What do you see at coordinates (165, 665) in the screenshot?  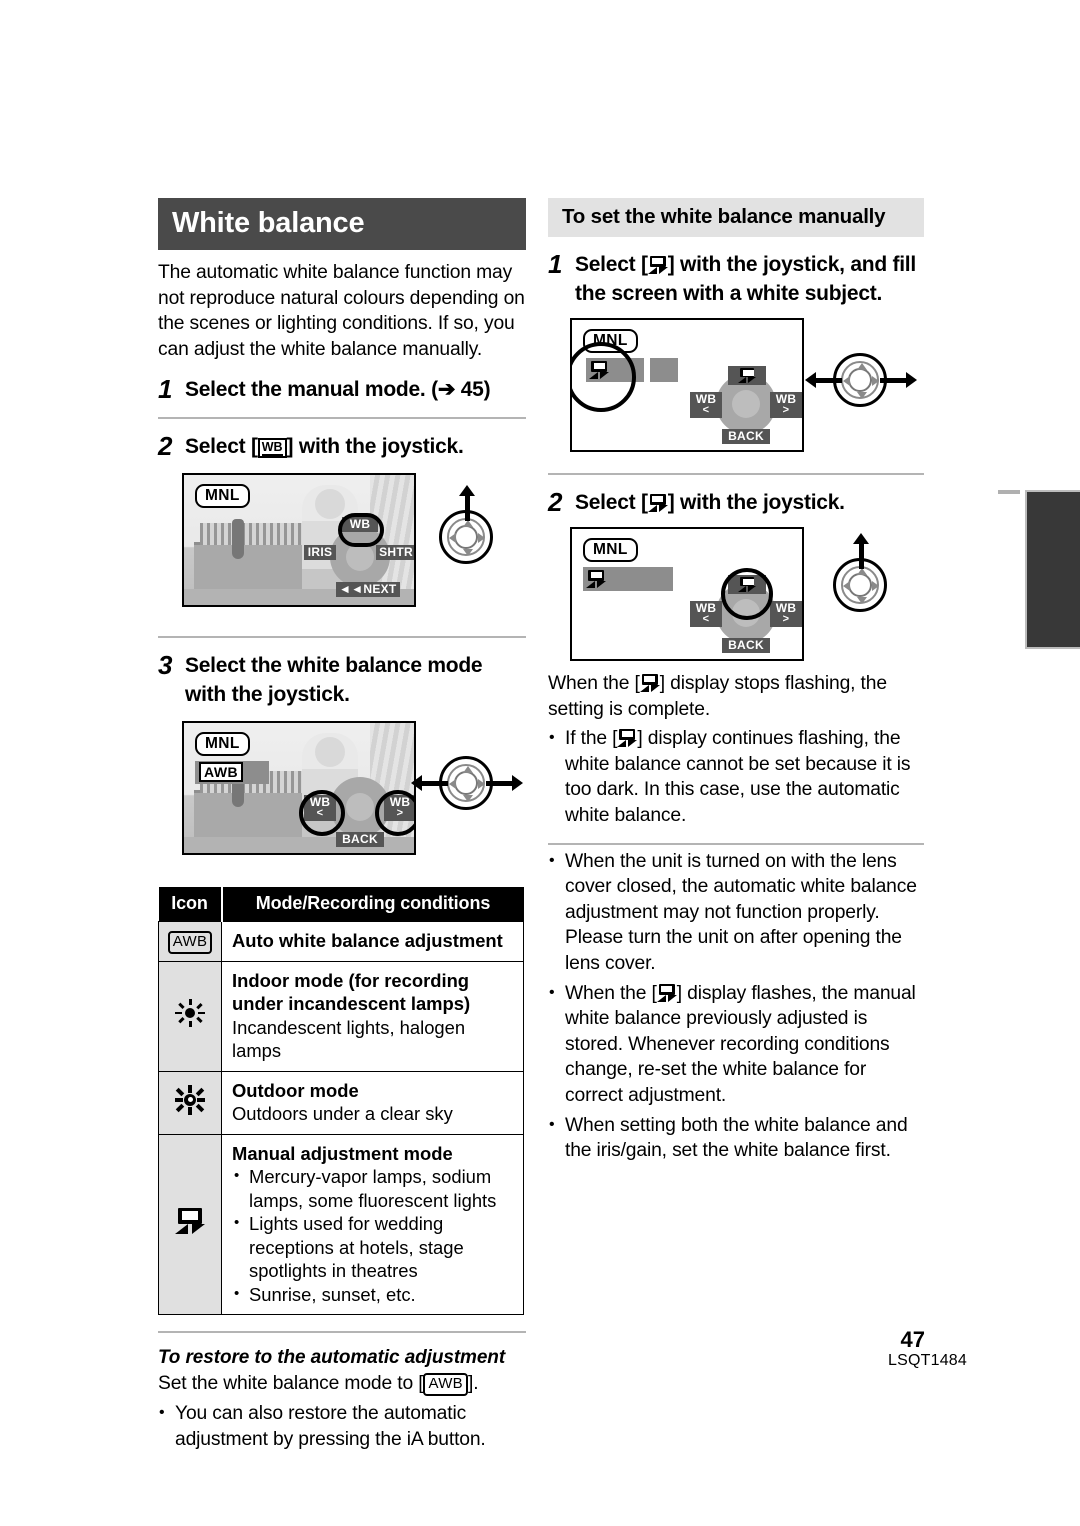 I see `step-3-number: 3` at bounding box center [165, 665].